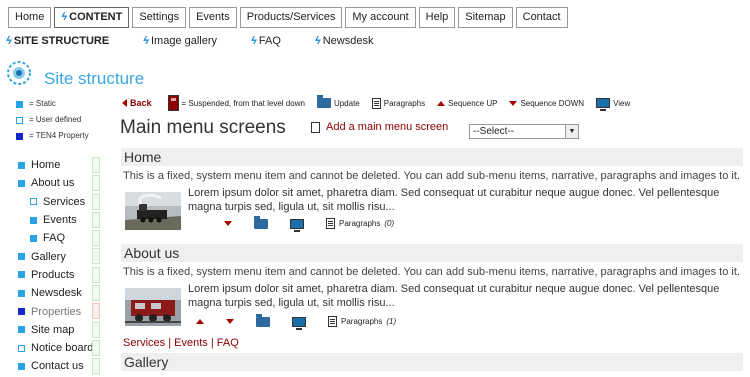  What do you see at coordinates (362, 321) in the screenshot?
I see `paragraphs-button: Paragraphs (1)` at bounding box center [362, 321].